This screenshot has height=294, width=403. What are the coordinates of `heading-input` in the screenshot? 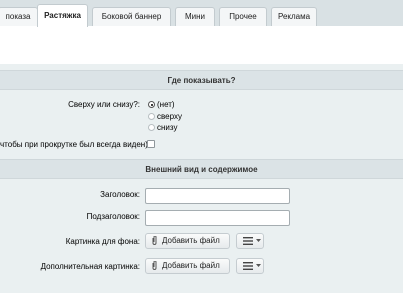 It's located at (217, 196).